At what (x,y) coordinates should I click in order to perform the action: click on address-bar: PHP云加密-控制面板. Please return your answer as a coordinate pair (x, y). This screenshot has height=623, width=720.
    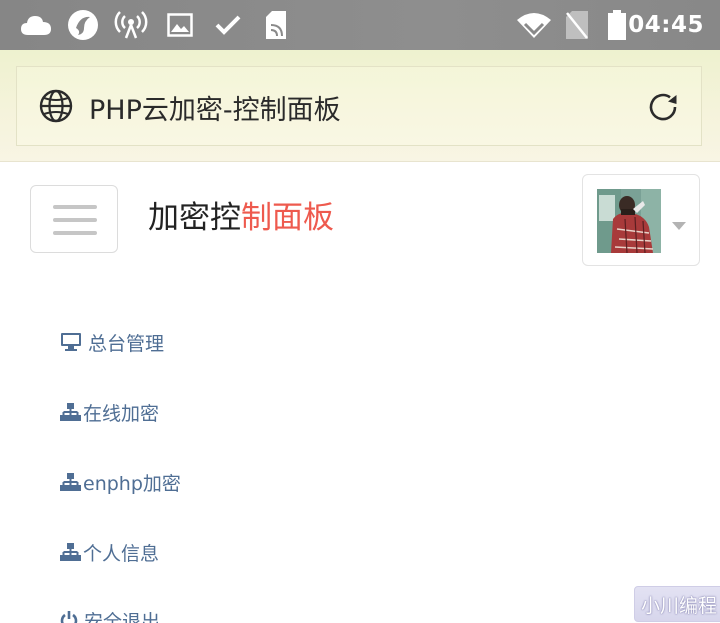
    Looking at the image, I should click on (359, 106).